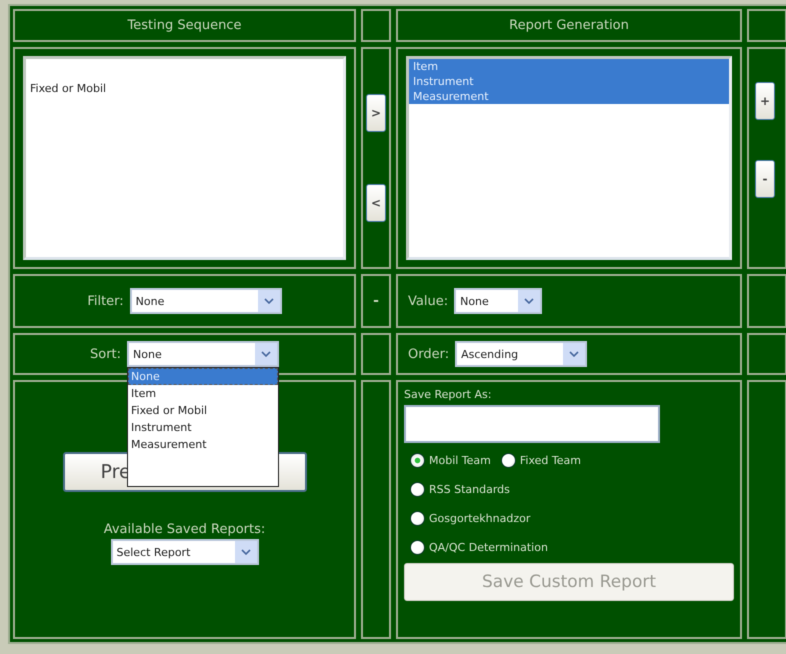 The height and width of the screenshot is (654, 786). What do you see at coordinates (469, 489) in the screenshot?
I see `radio-label: RSS Standards` at bounding box center [469, 489].